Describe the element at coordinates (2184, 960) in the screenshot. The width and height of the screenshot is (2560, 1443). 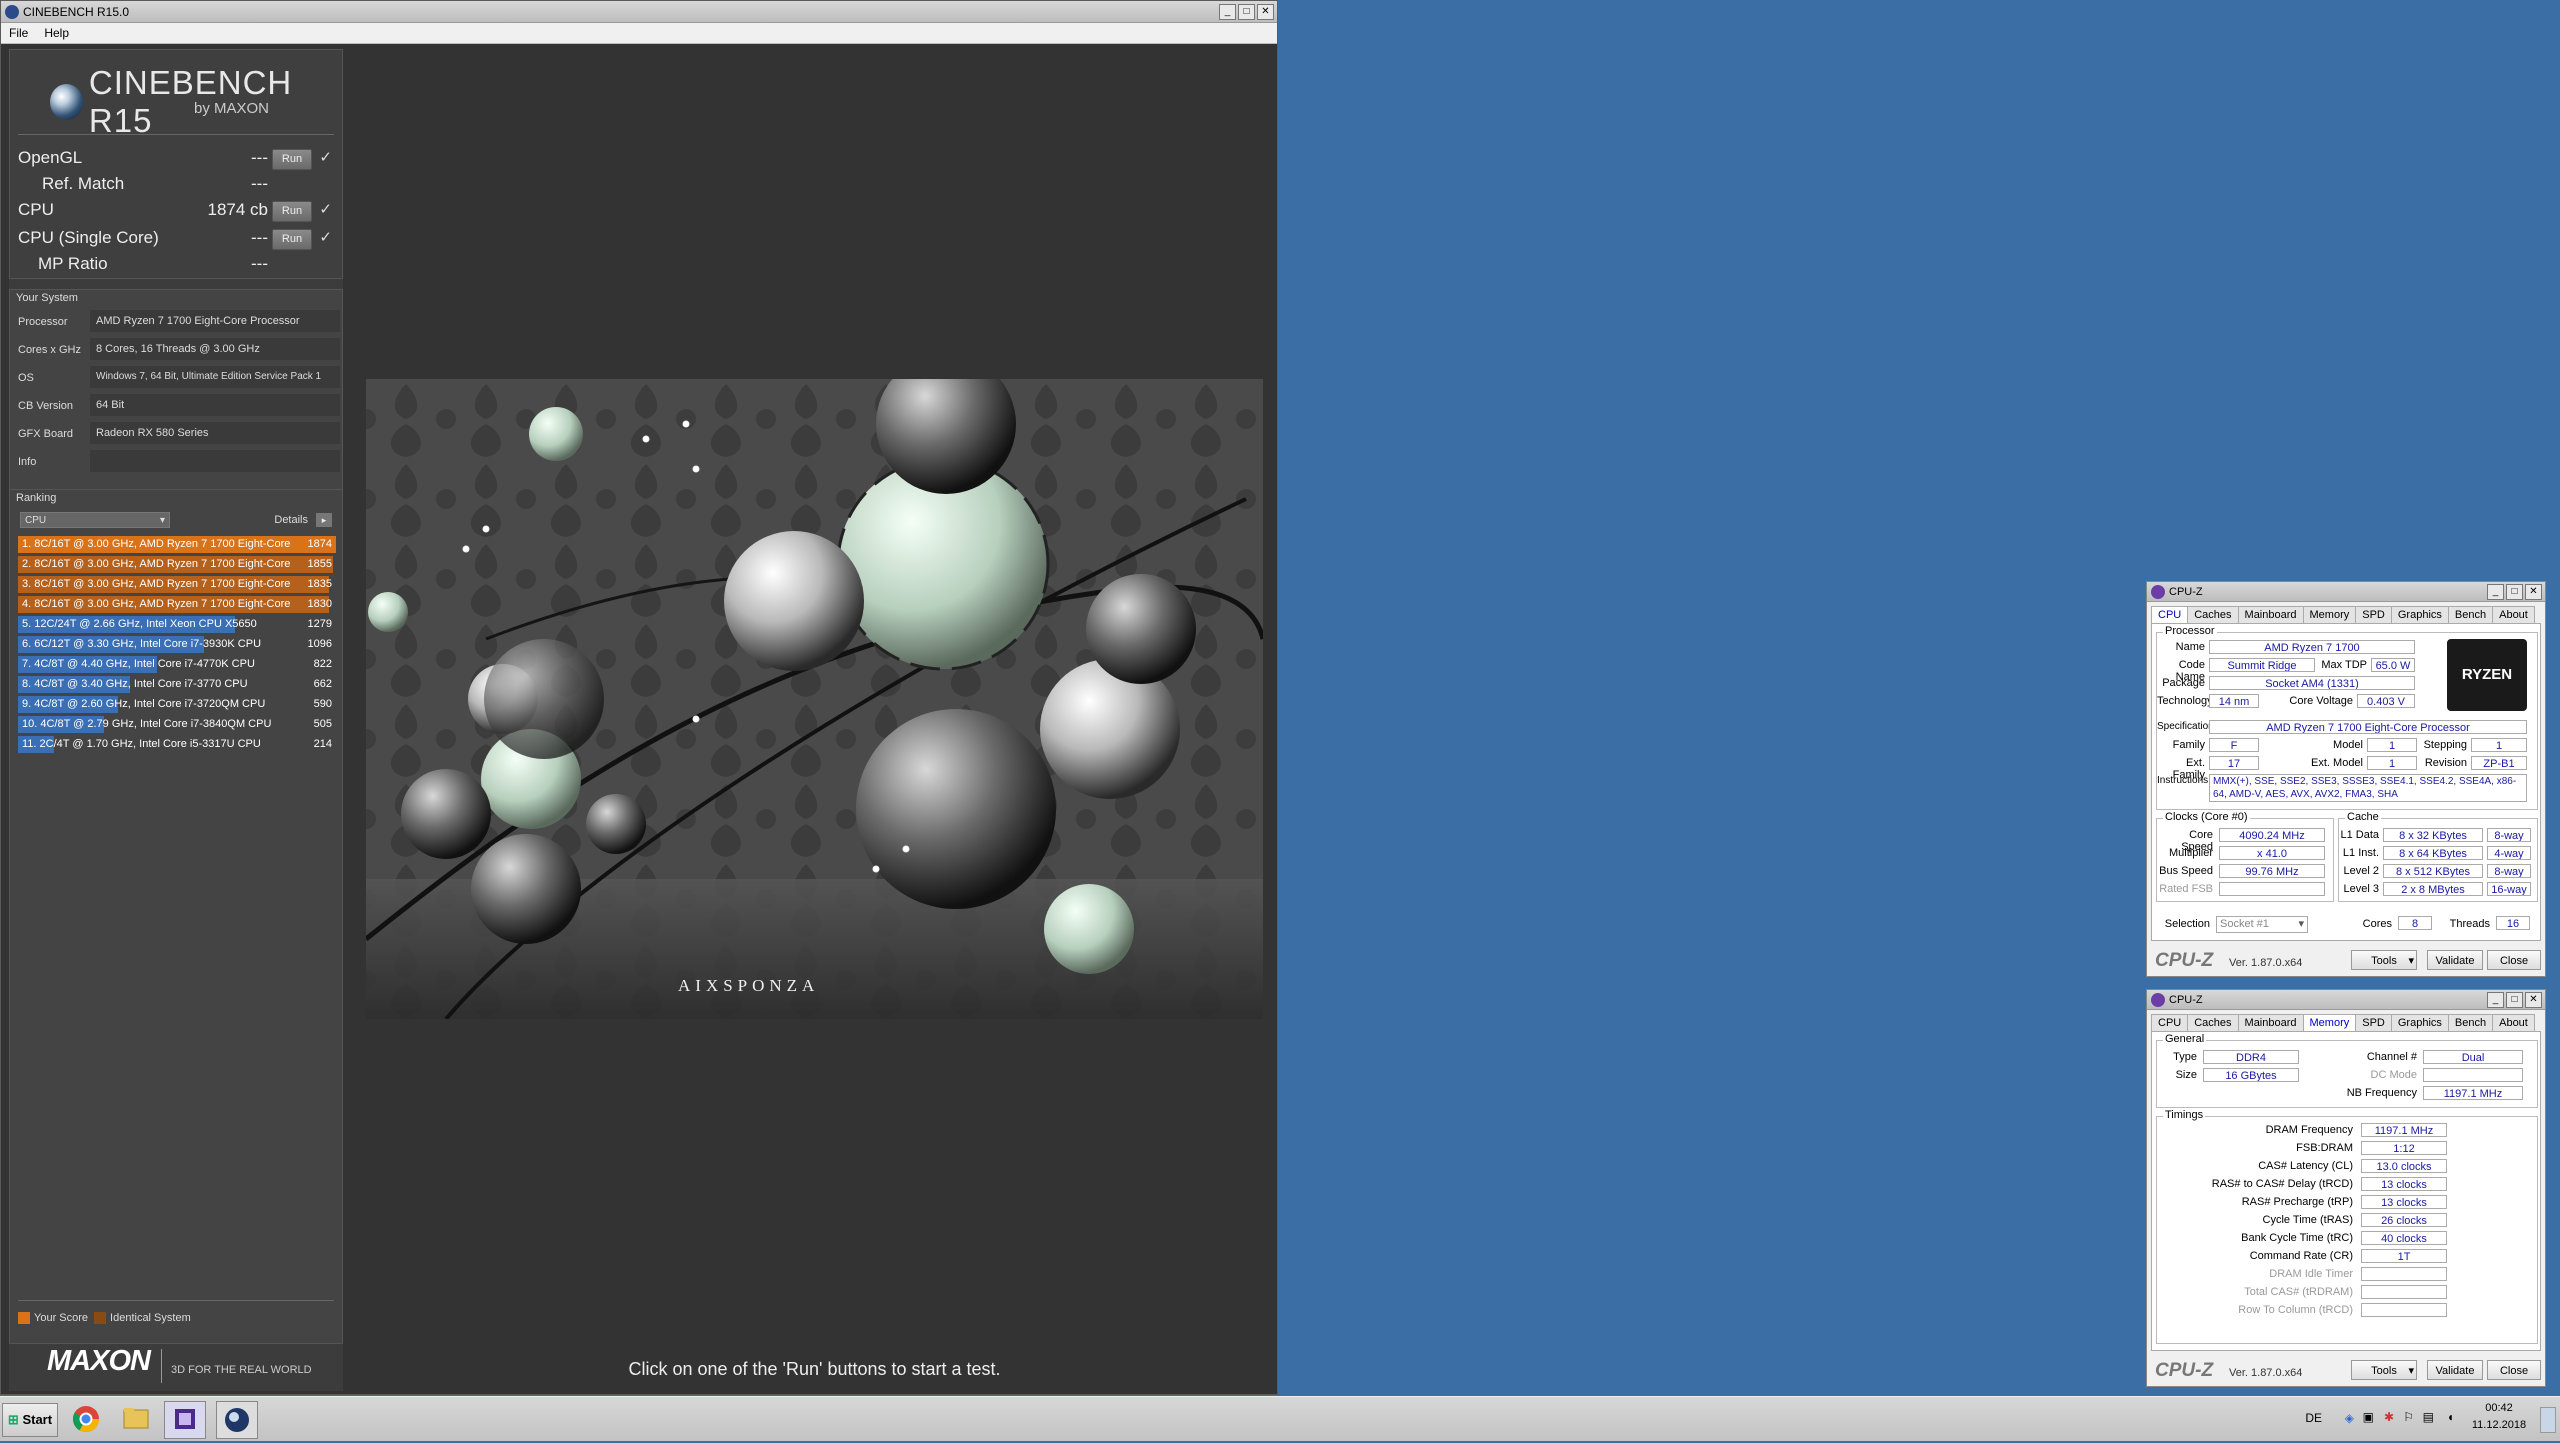
I see `cpuz-footer-logo: CPU-Z` at that location.